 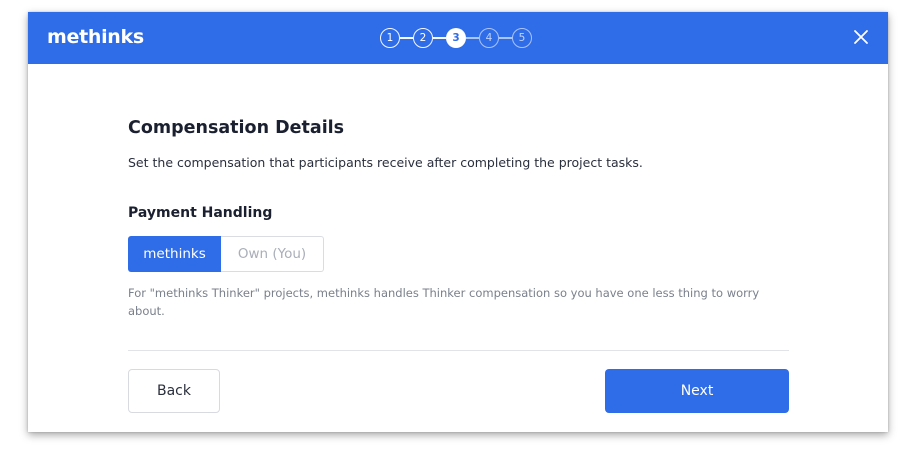 I want to click on back-button: Back, so click(x=174, y=391).